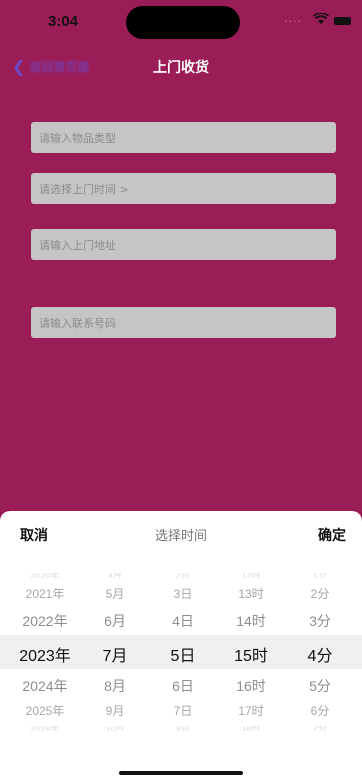 The image size is (362, 781). What do you see at coordinates (45, 728) in the screenshot?
I see `picker-option: 2026年` at bounding box center [45, 728].